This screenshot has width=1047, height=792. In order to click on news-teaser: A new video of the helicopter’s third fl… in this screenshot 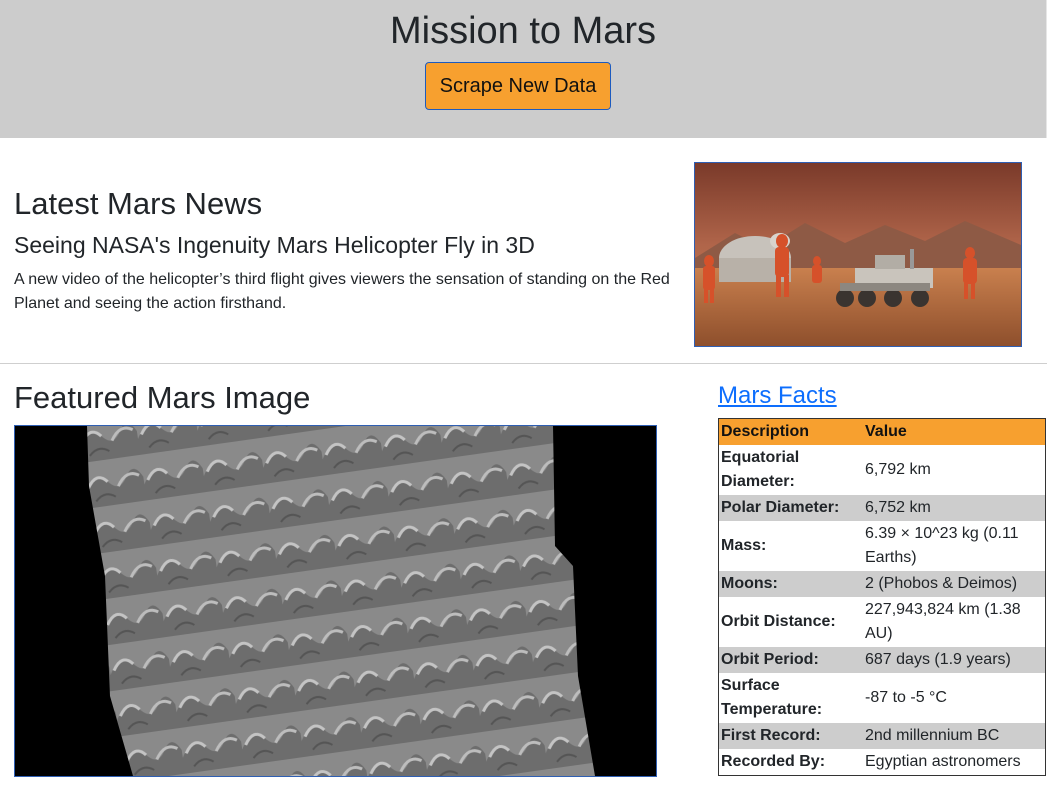, I will do `click(342, 291)`.